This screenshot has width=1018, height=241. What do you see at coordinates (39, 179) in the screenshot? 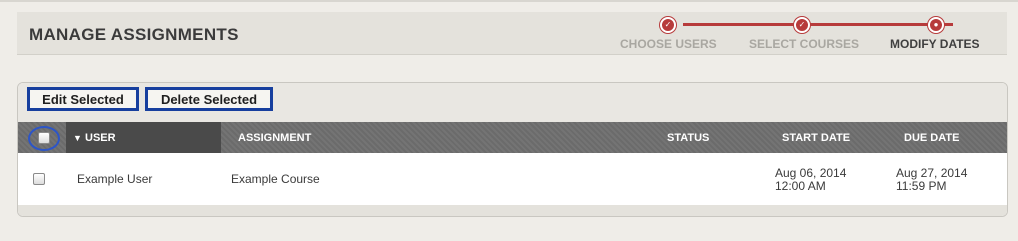
I see `row-select-checkbox` at bounding box center [39, 179].